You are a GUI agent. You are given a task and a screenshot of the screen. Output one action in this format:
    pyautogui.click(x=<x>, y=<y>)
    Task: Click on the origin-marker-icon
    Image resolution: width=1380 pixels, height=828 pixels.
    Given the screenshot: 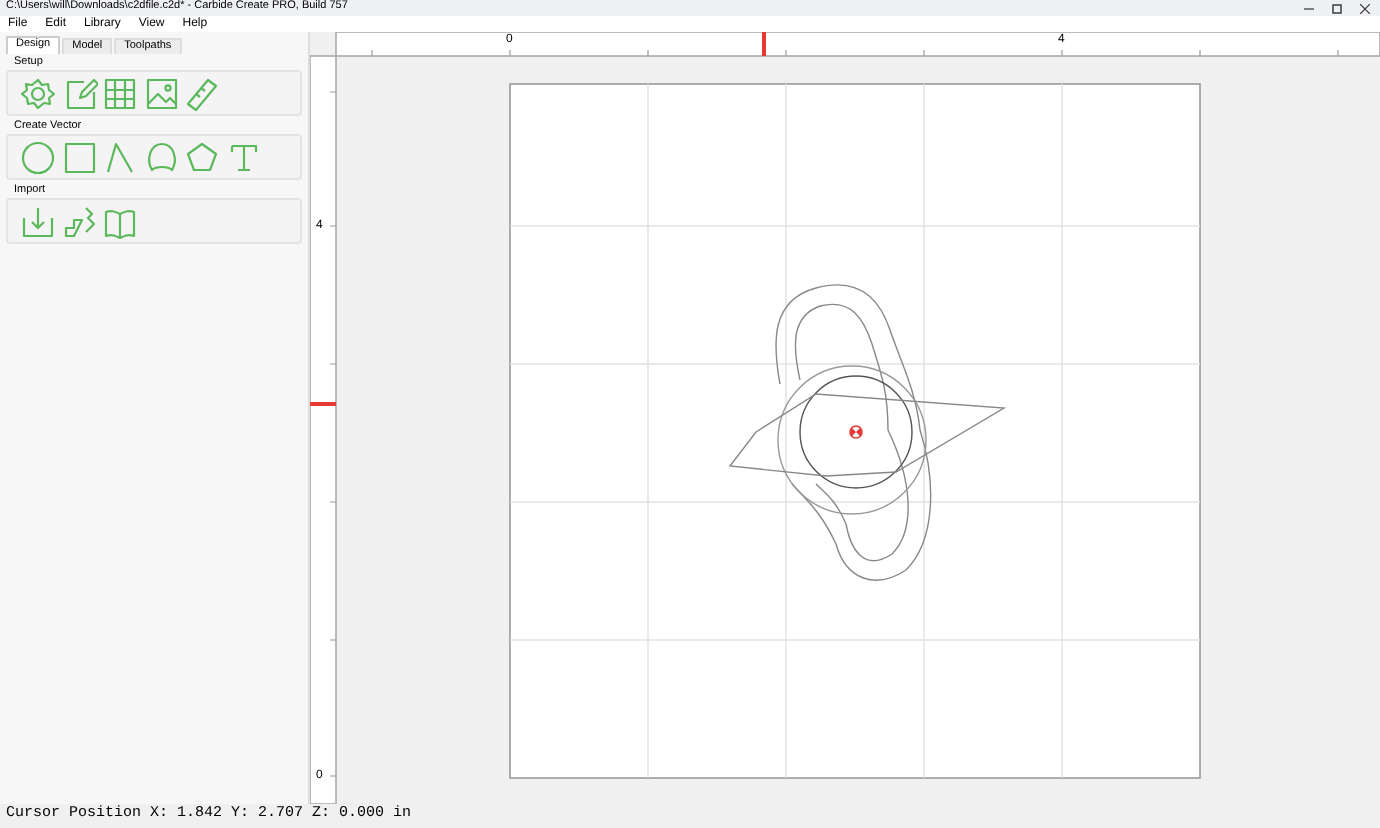 What is the action you would take?
    pyautogui.click(x=856, y=432)
    